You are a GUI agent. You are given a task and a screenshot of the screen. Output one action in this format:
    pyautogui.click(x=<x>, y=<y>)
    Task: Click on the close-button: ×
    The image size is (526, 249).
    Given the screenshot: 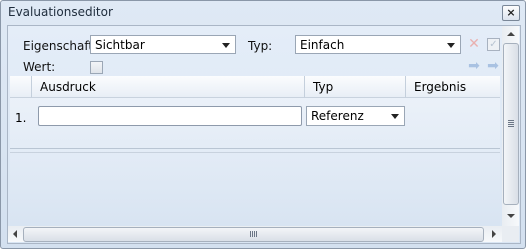 What is the action you would take?
    pyautogui.click(x=511, y=13)
    